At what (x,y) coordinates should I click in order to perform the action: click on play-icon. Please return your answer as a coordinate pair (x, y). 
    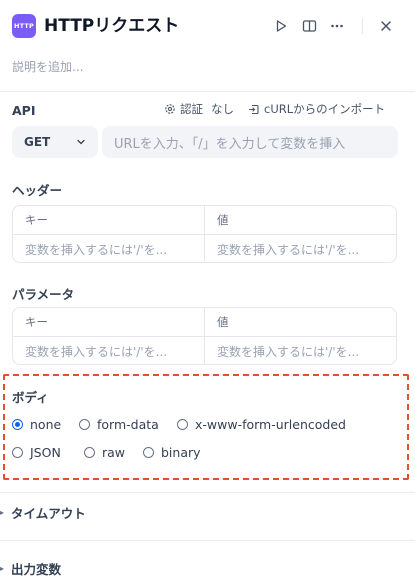
    Looking at the image, I should click on (281, 26).